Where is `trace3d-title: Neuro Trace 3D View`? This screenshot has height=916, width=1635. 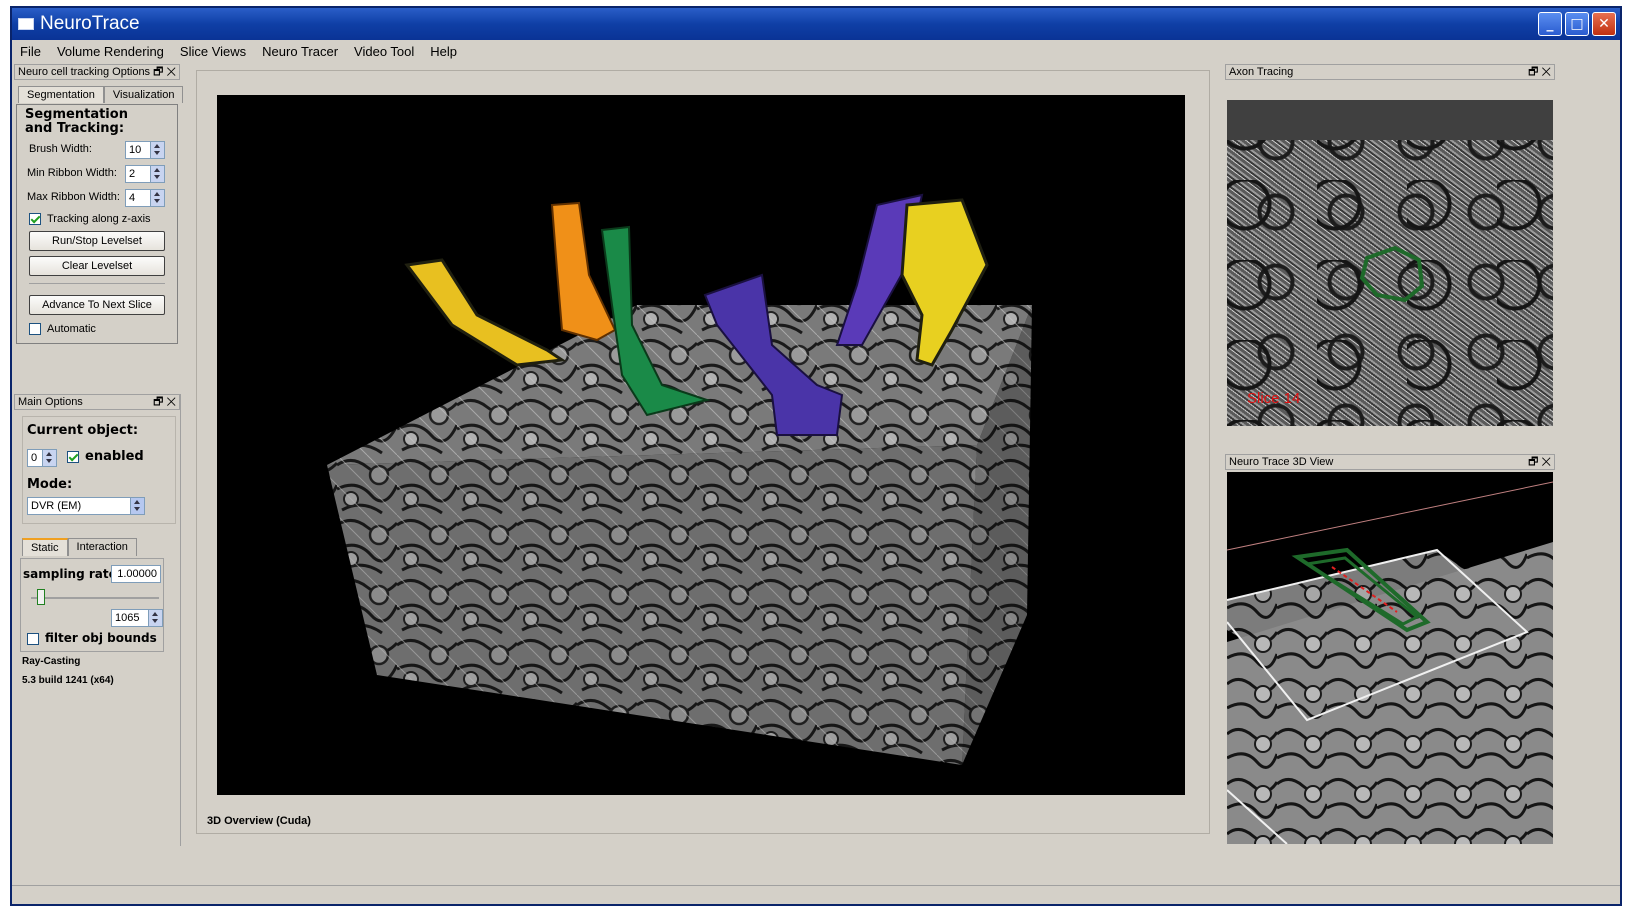 trace3d-title: Neuro Trace 3D View is located at coordinates (1281, 462).